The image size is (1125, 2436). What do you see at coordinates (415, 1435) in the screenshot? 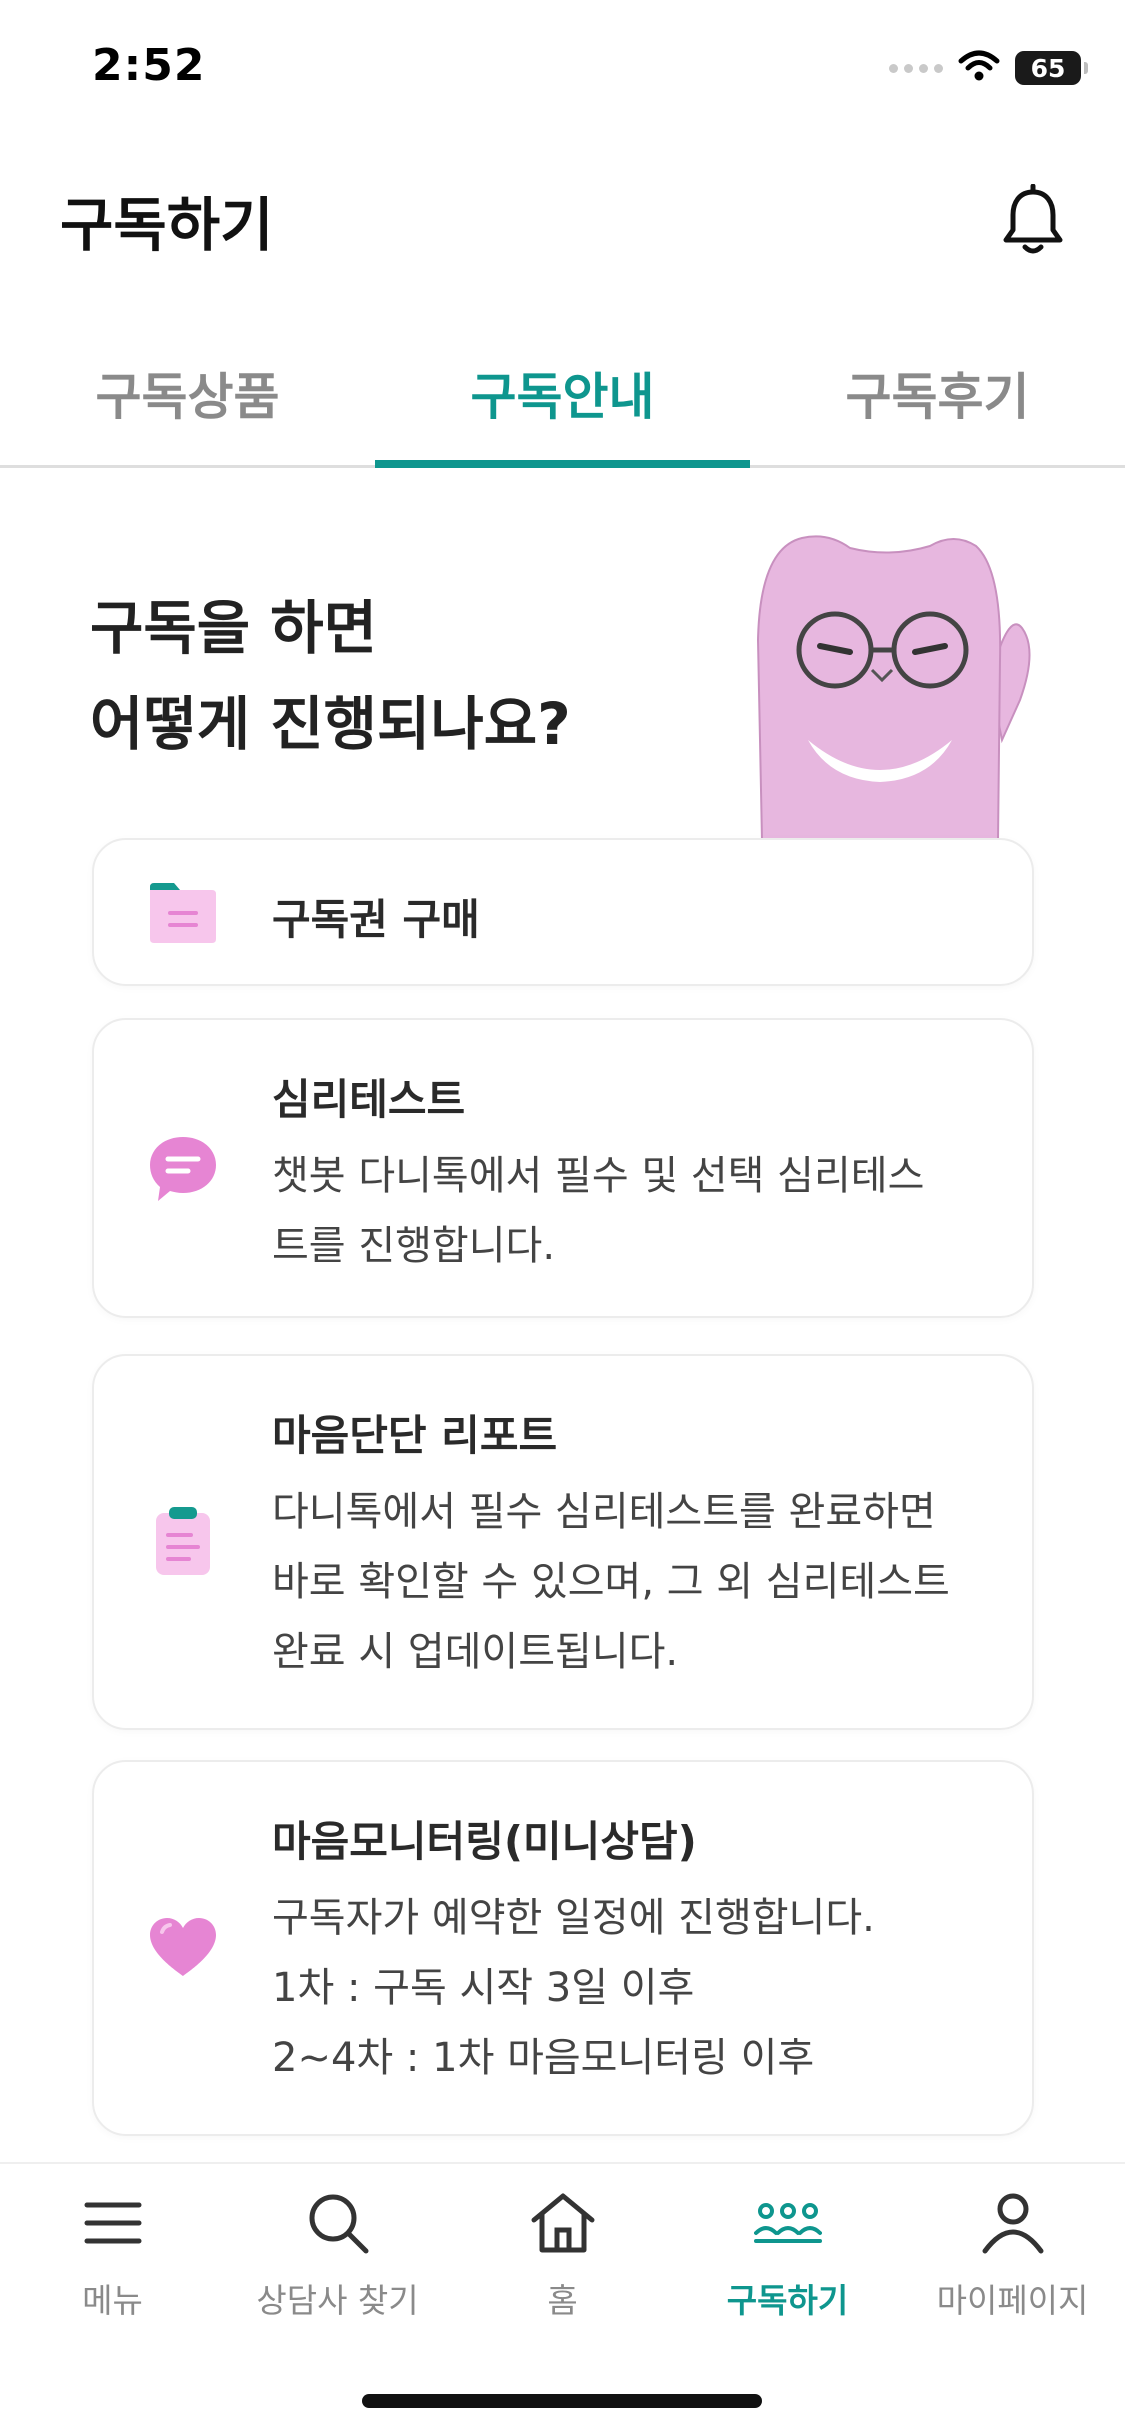
I see `step-title: 마음단단 리포트` at bounding box center [415, 1435].